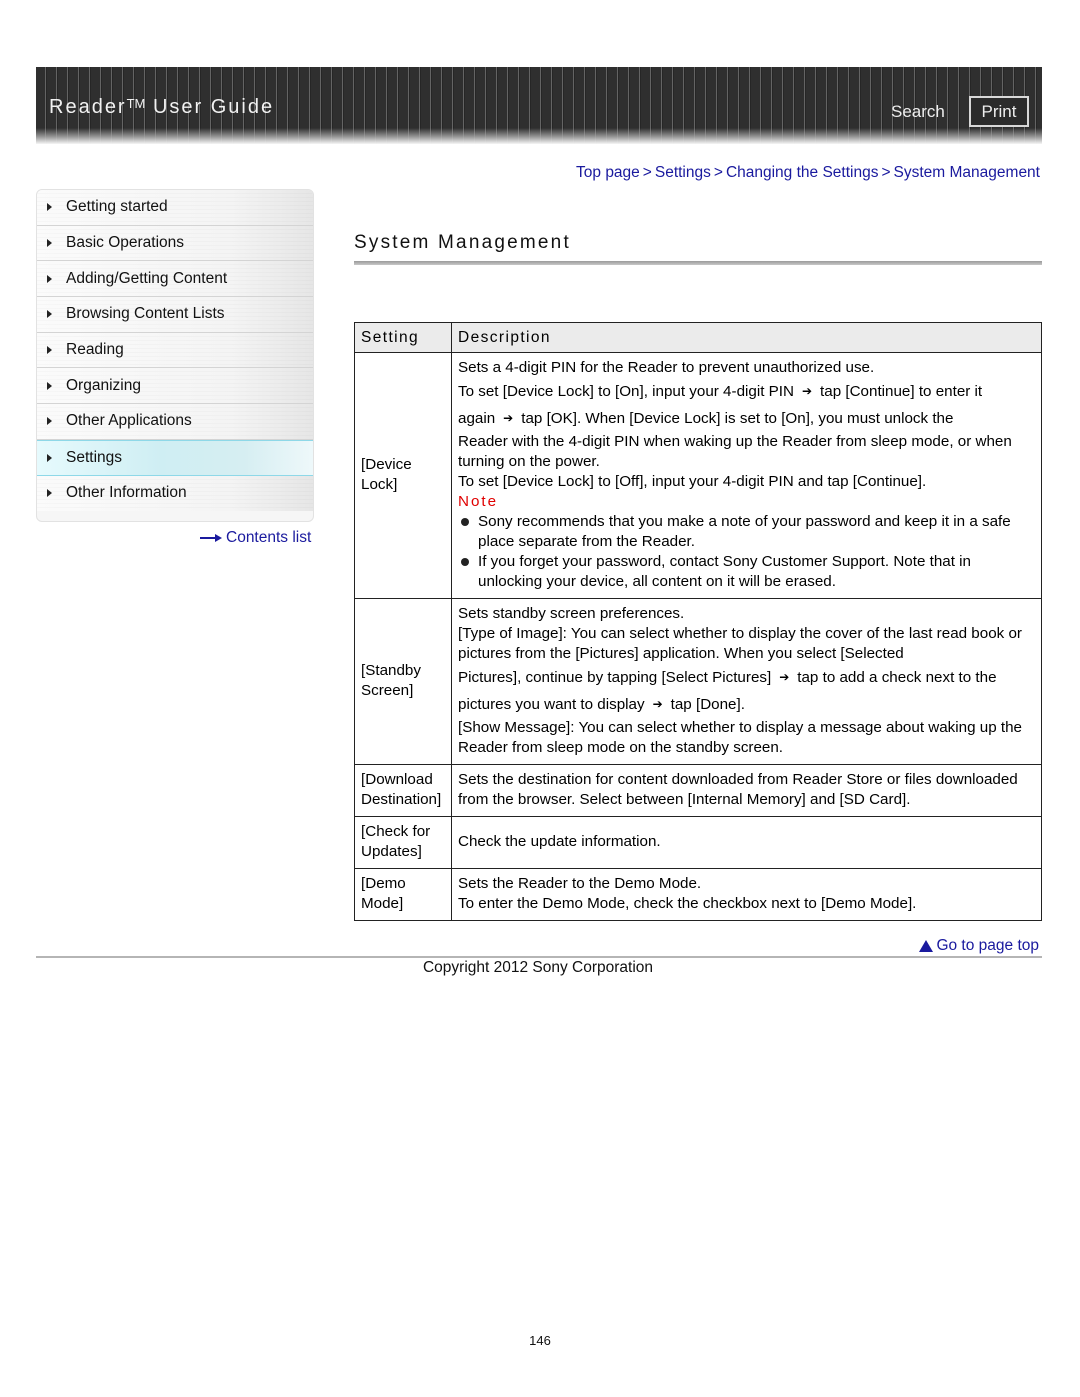 This screenshot has width=1080, height=1397. Describe the element at coordinates (95, 350) in the screenshot. I see `sidebar-item-label: Reading` at that location.